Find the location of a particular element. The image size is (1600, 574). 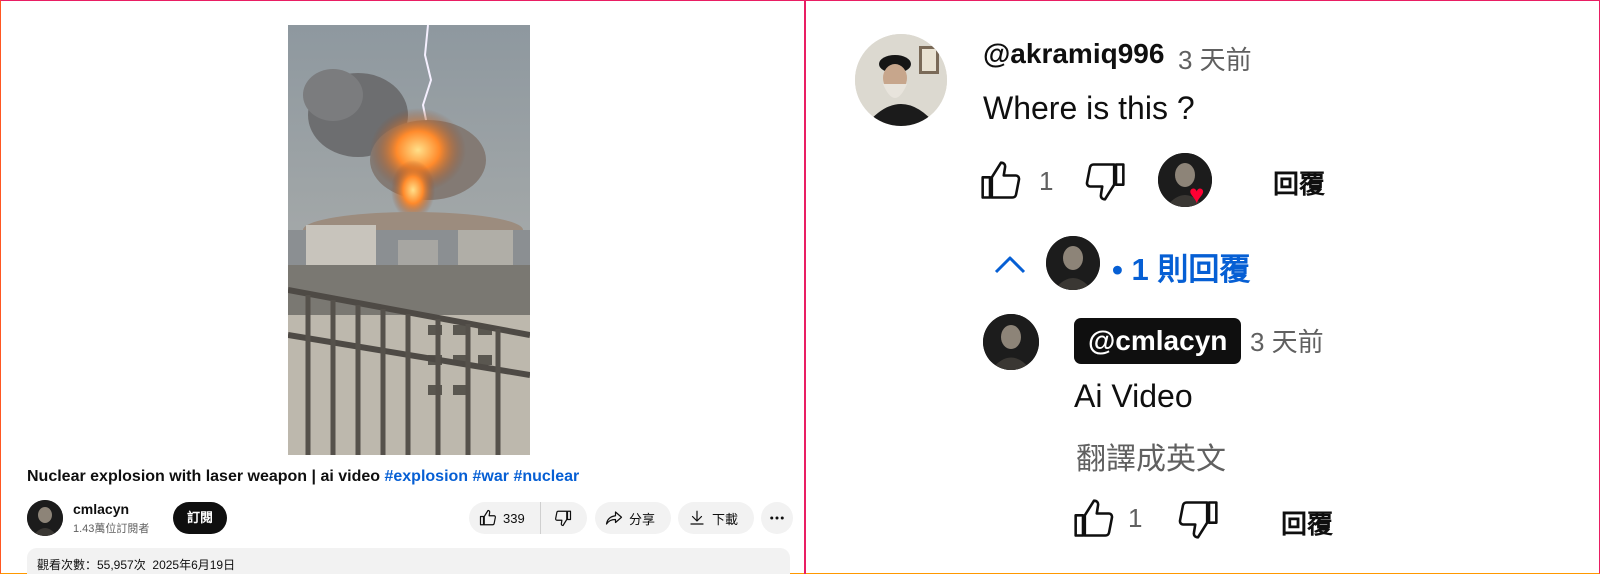

collapse-replies-button is located at coordinates (1010, 266).